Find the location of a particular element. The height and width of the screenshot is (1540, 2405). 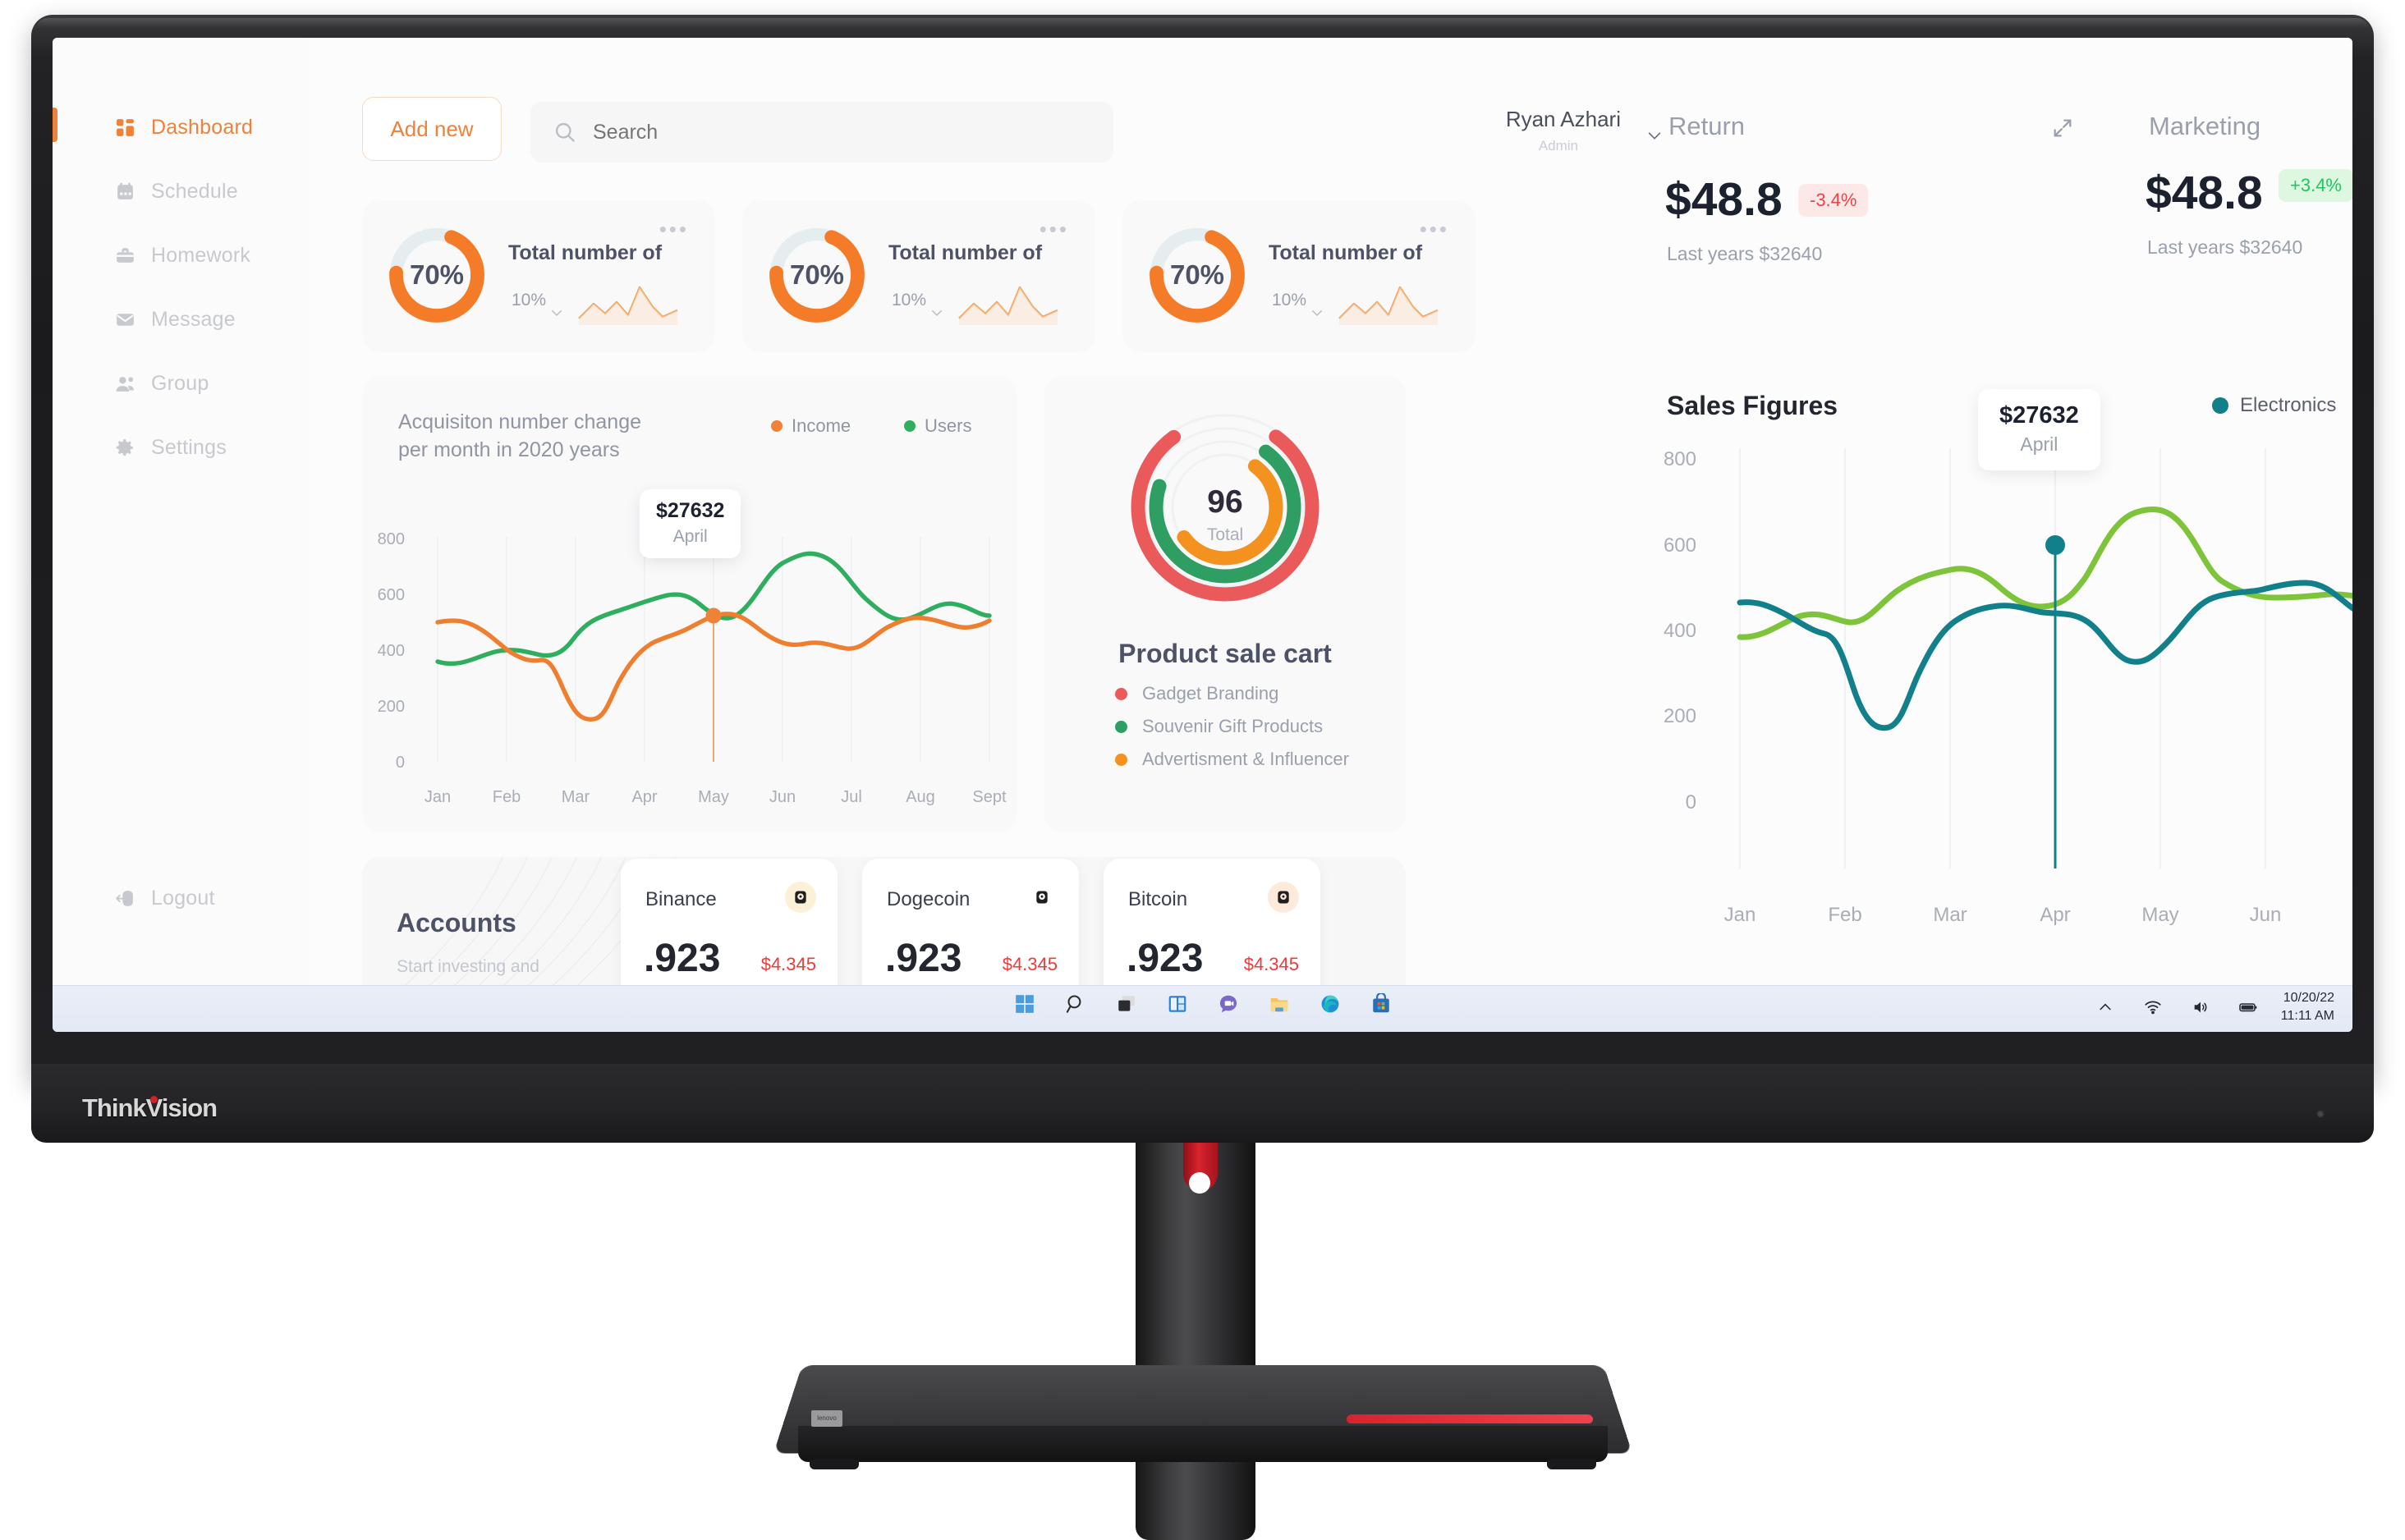

windows-start-icon is located at coordinates (1025, 1004).